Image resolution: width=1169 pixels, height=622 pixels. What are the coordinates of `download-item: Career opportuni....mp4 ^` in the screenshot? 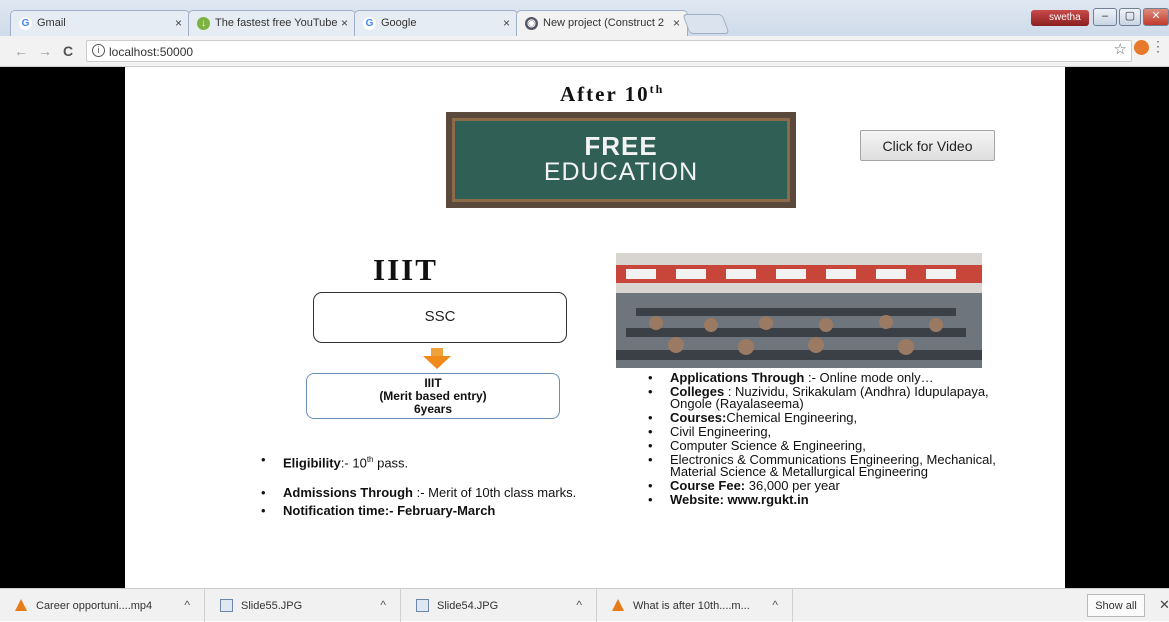 It's located at (102, 605).